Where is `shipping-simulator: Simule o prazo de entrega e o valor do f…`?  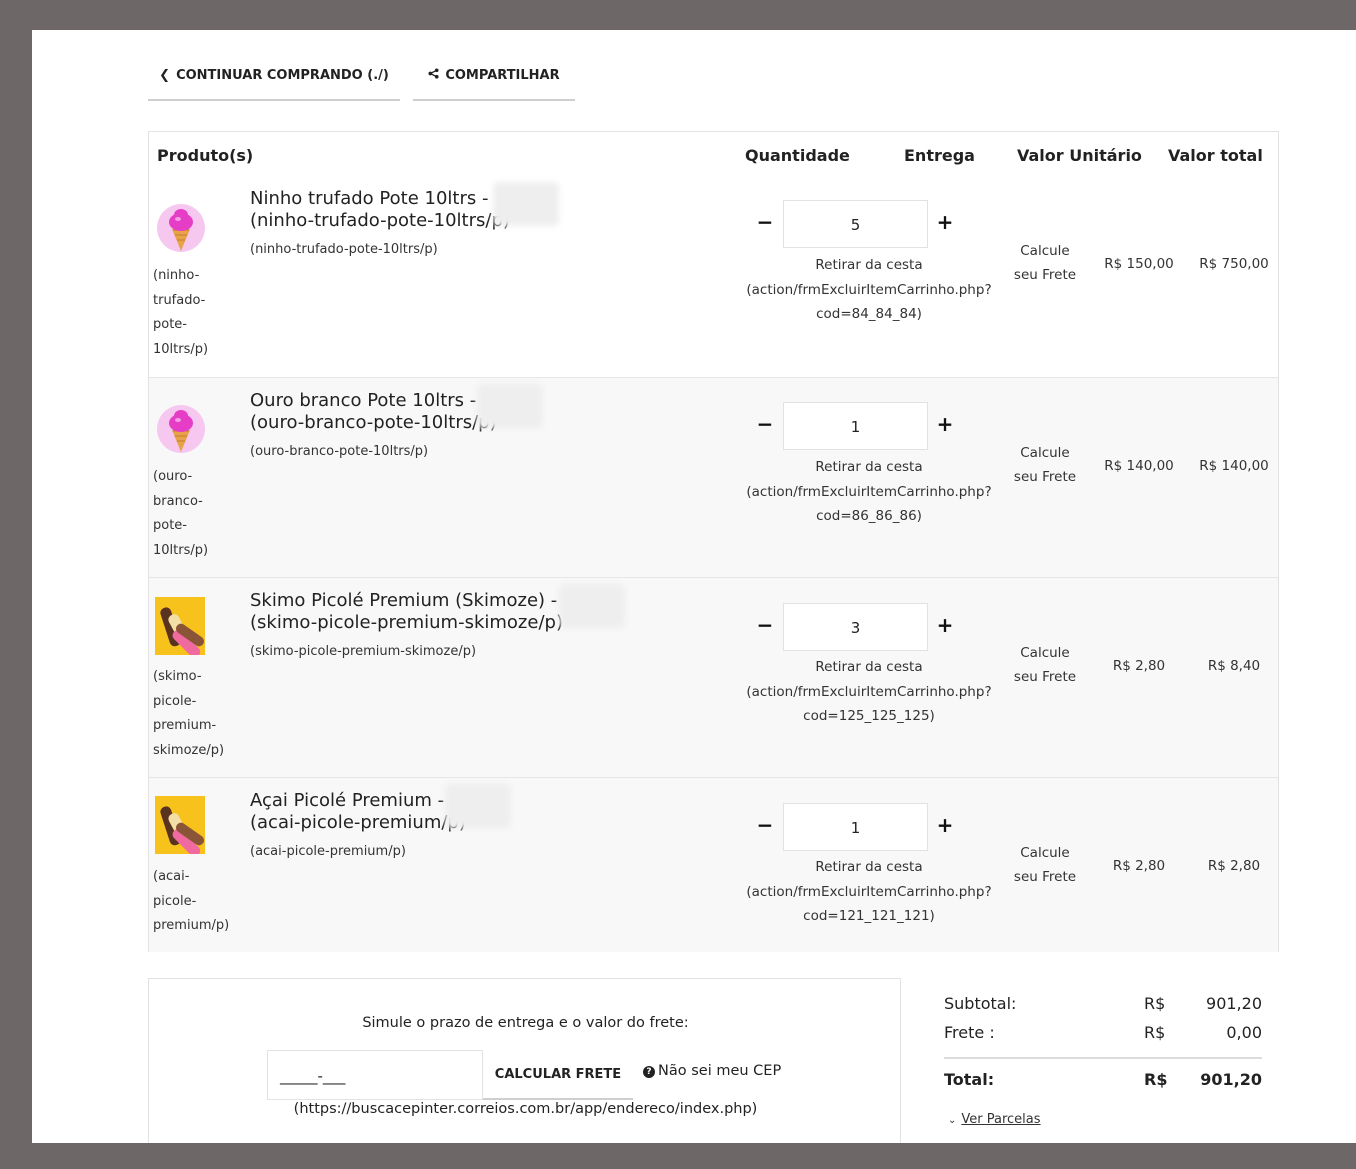
shipping-simulator: Simule o prazo de entrega e o valor do f… is located at coordinates (524, 1060).